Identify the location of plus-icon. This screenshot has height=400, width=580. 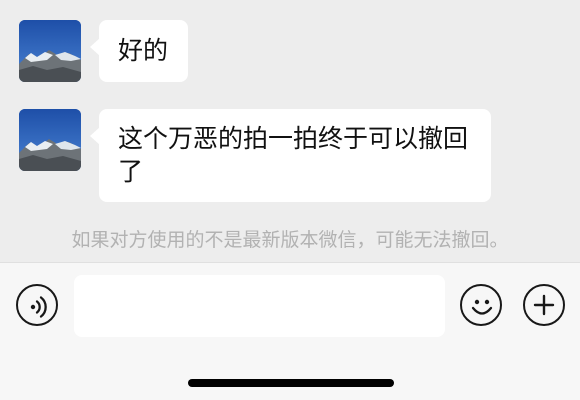
(544, 305).